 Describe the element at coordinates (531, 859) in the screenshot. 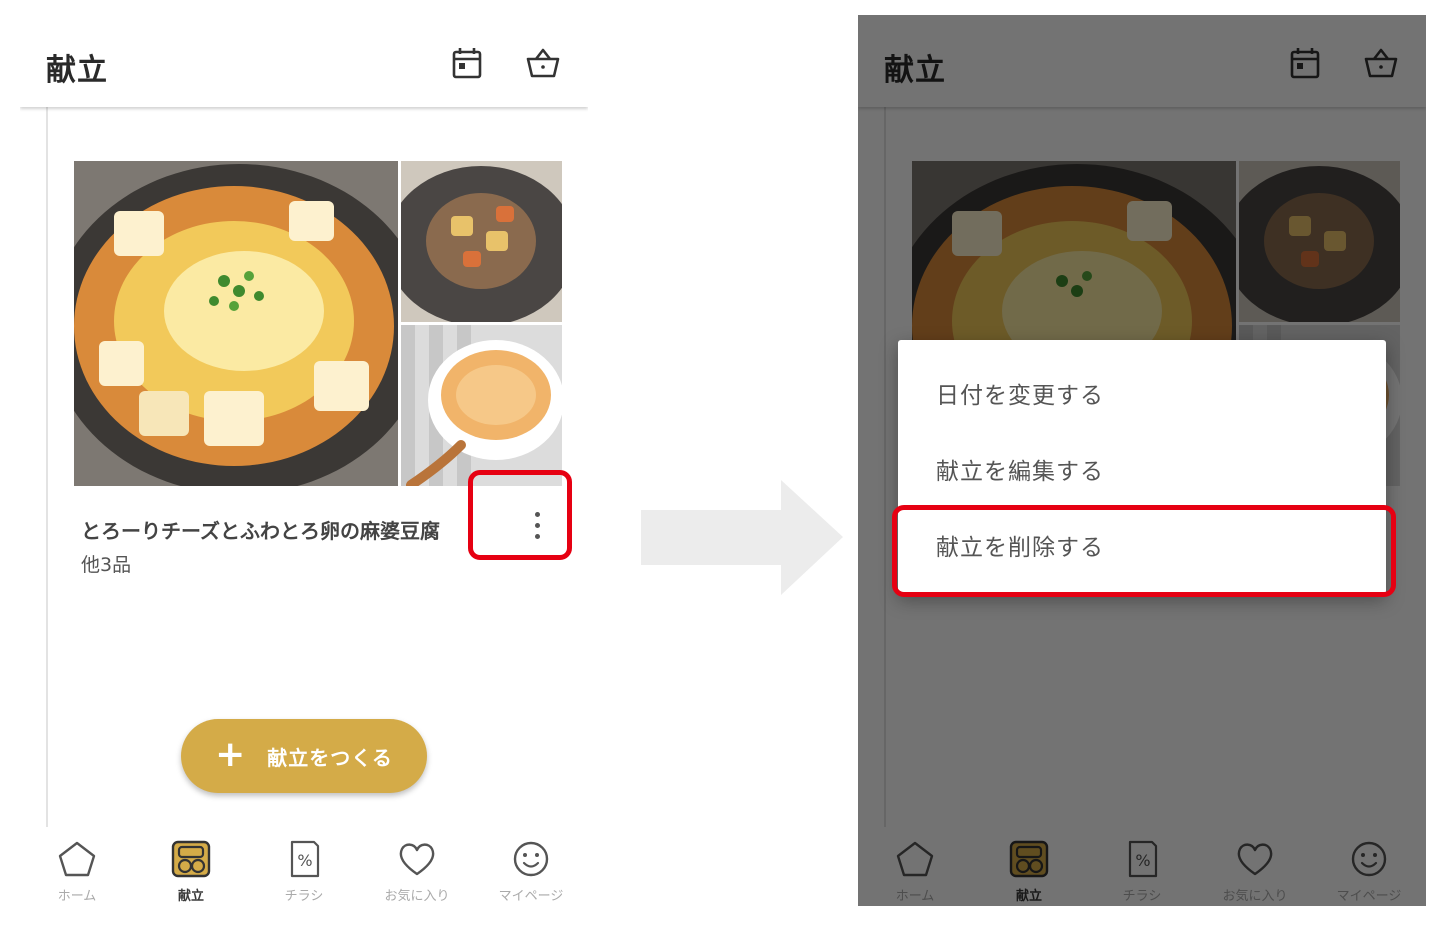

I see `smiley-icon` at that location.